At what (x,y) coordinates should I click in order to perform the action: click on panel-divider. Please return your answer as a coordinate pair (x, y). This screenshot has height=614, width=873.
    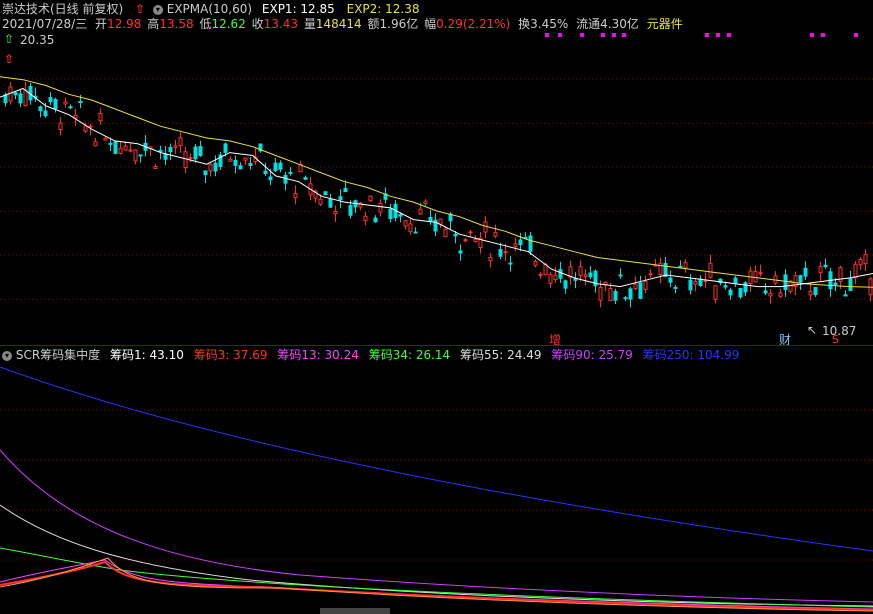
    Looking at the image, I should click on (436, 345).